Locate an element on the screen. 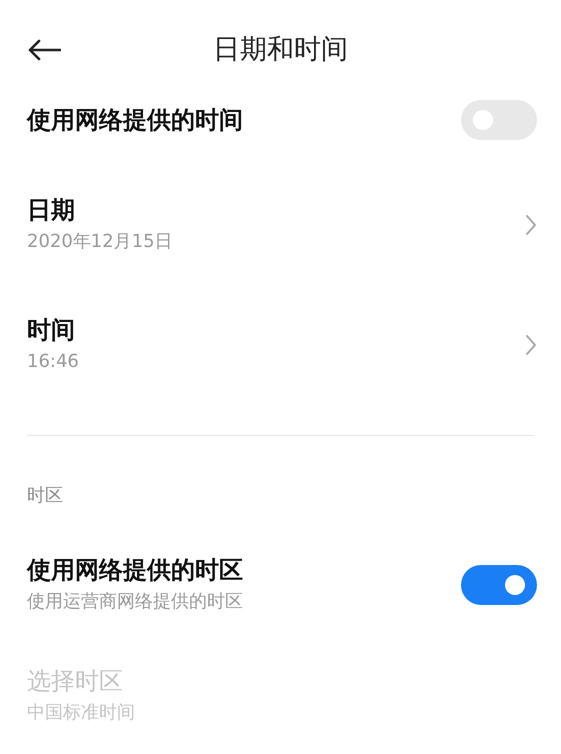  row-title: 选择时区 is located at coordinates (75, 681).